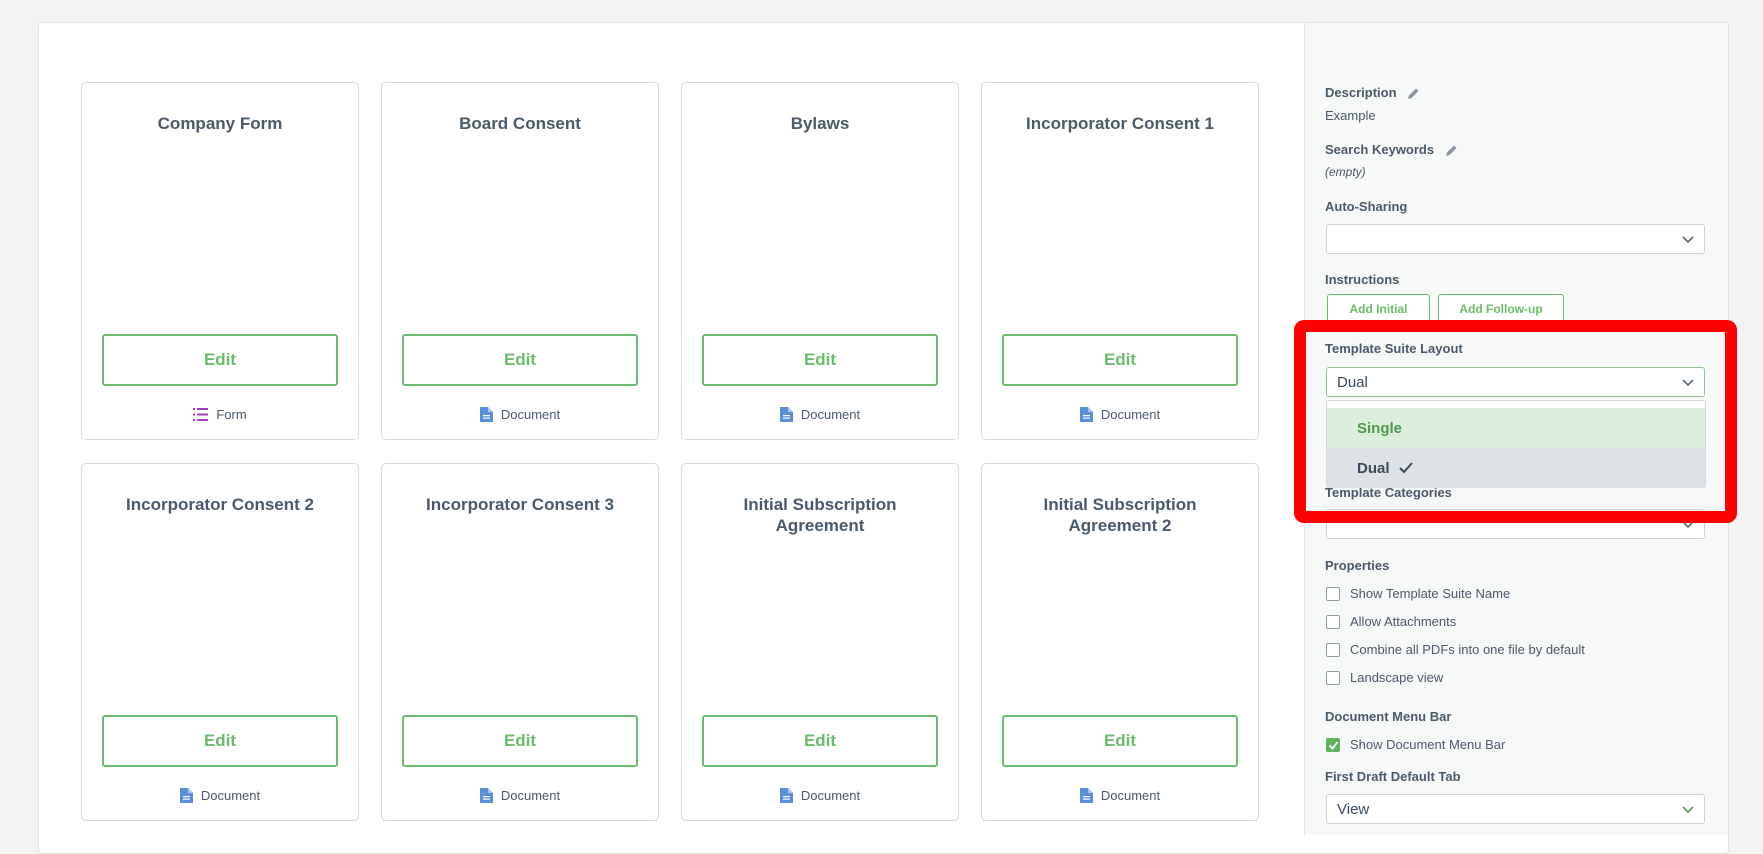 The height and width of the screenshot is (854, 1763). I want to click on template-card: Incorporator Consent 3 Edit Document, so click(520, 642).